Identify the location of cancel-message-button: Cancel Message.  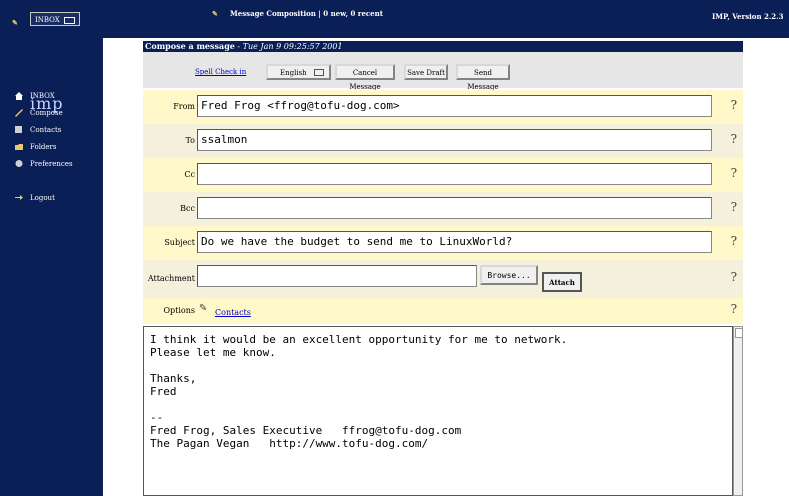
(365, 77).